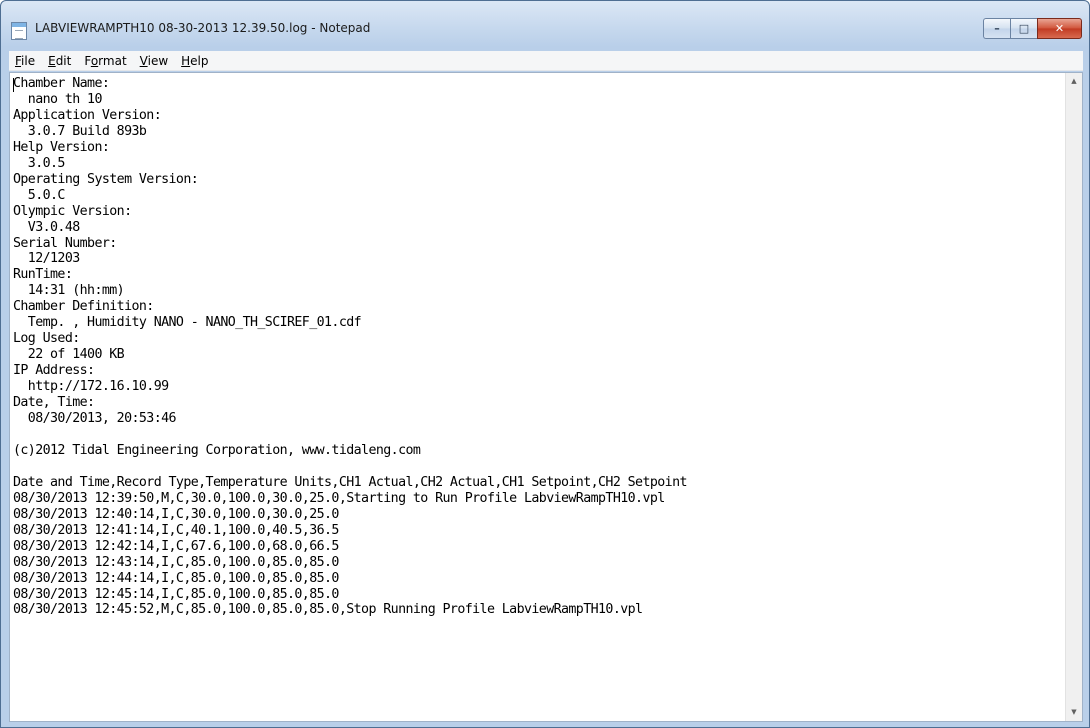 Image resolution: width=1090 pixels, height=728 pixels. What do you see at coordinates (25, 61) in the screenshot?
I see `menu-file: File` at bounding box center [25, 61].